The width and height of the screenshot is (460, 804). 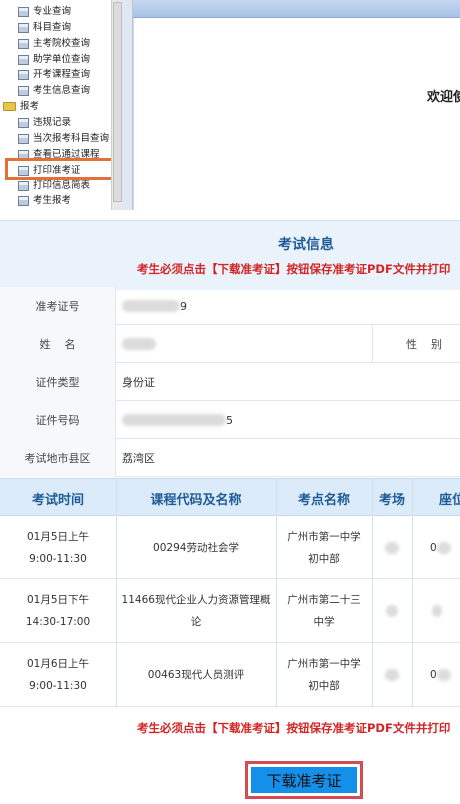 What do you see at coordinates (196, 675) in the screenshot?
I see `course-cell: 00463现代人员测评` at bounding box center [196, 675].